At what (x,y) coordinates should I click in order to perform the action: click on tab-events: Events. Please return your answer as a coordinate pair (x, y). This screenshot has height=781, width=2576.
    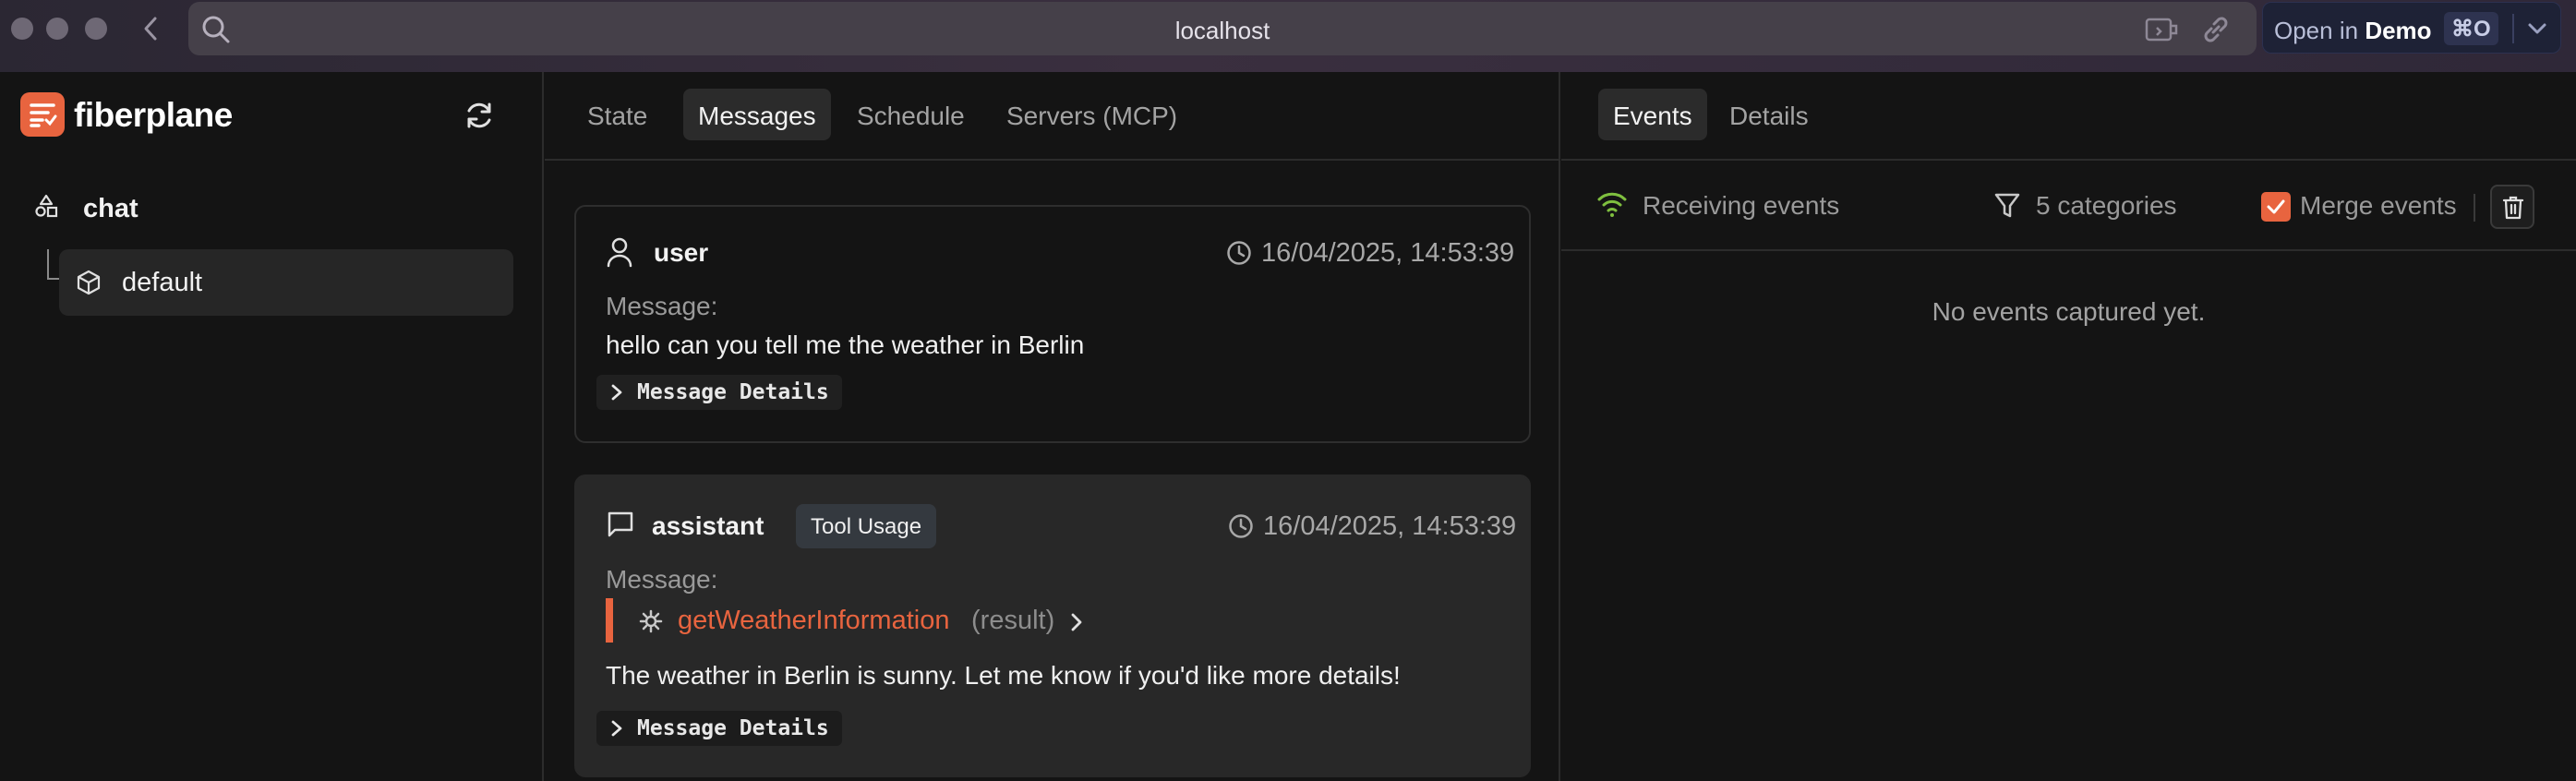
    Looking at the image, I should click on (1652, 114).